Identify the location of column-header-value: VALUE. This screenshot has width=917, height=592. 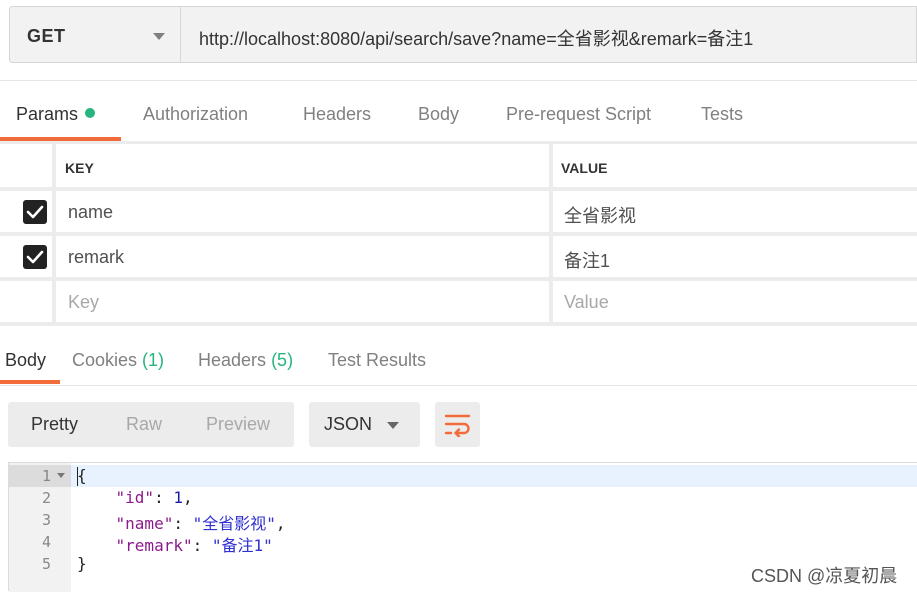
(584, 168).